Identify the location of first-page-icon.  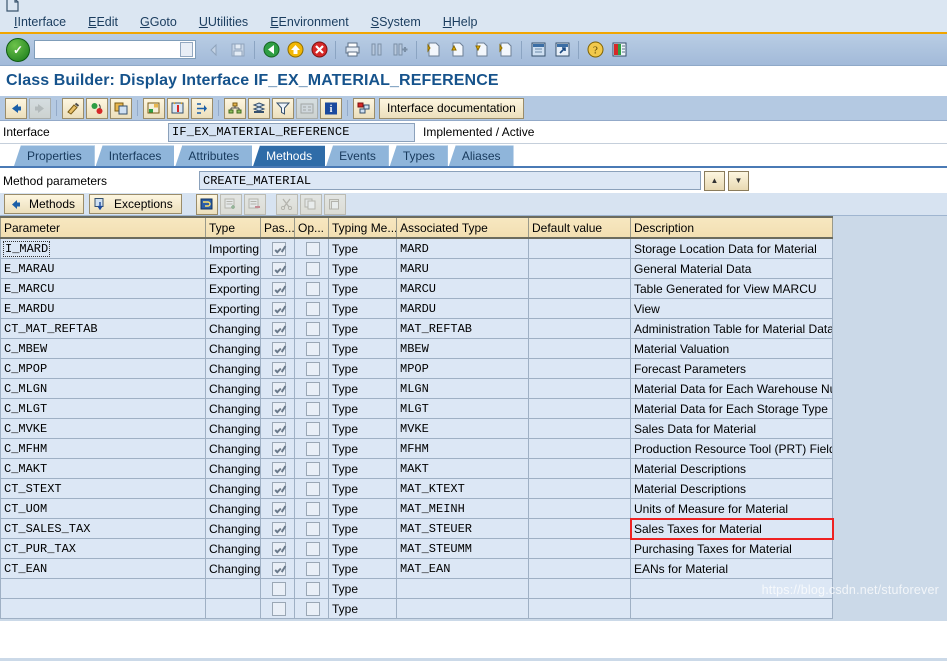
(433, 49).